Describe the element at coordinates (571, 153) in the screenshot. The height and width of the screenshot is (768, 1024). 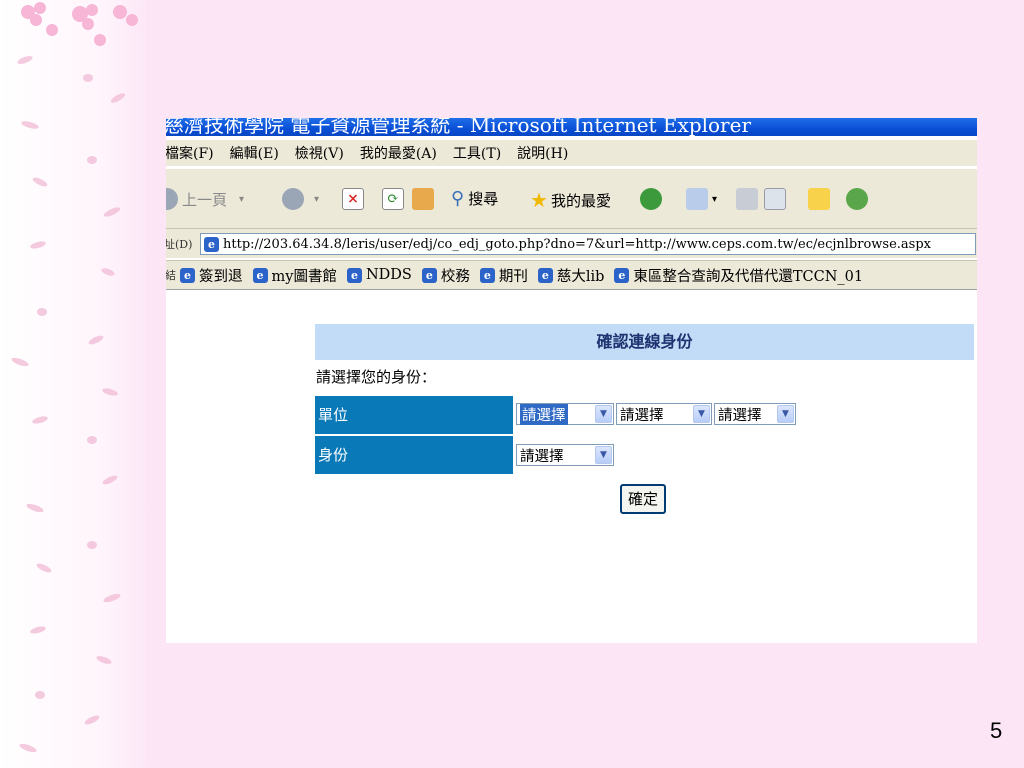
I see `menu-bar: 檔案(F) 編輯(E) 檢視(V) 我的最愛(A) 工具(T) 說明(H)` at that location.